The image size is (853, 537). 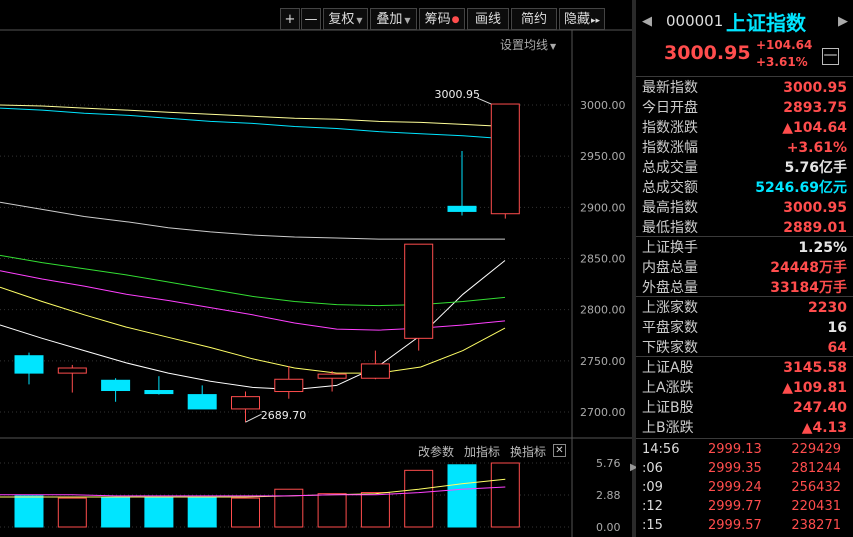 What do you see at coordinates (707, 53) in the screenshot?
I see `last-price: 3000.95` at bounding box center [707, 53].